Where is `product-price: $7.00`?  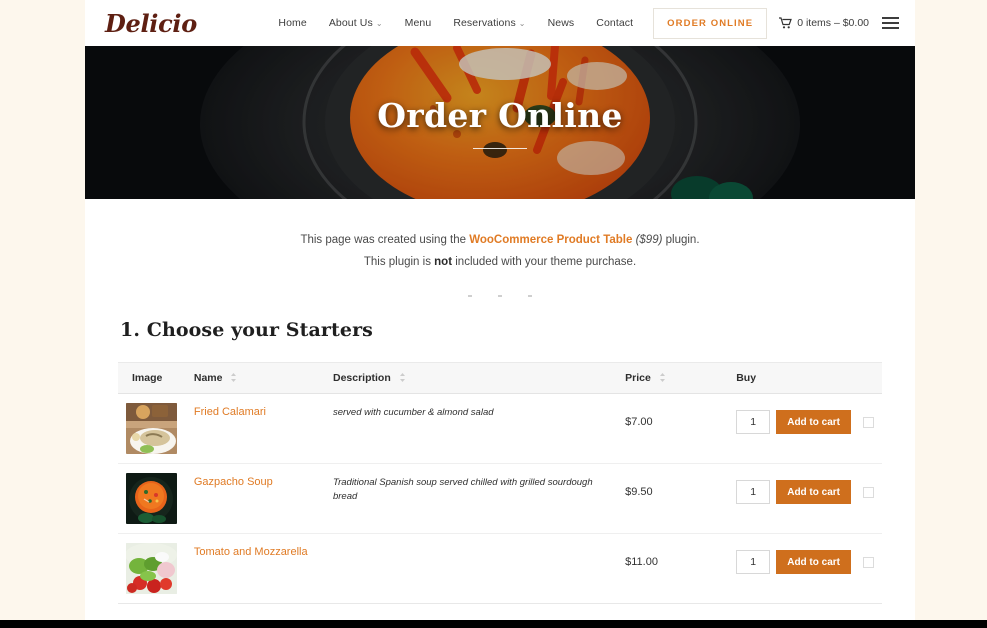 product-price: $7.00 is located at coordinates (639, 422).